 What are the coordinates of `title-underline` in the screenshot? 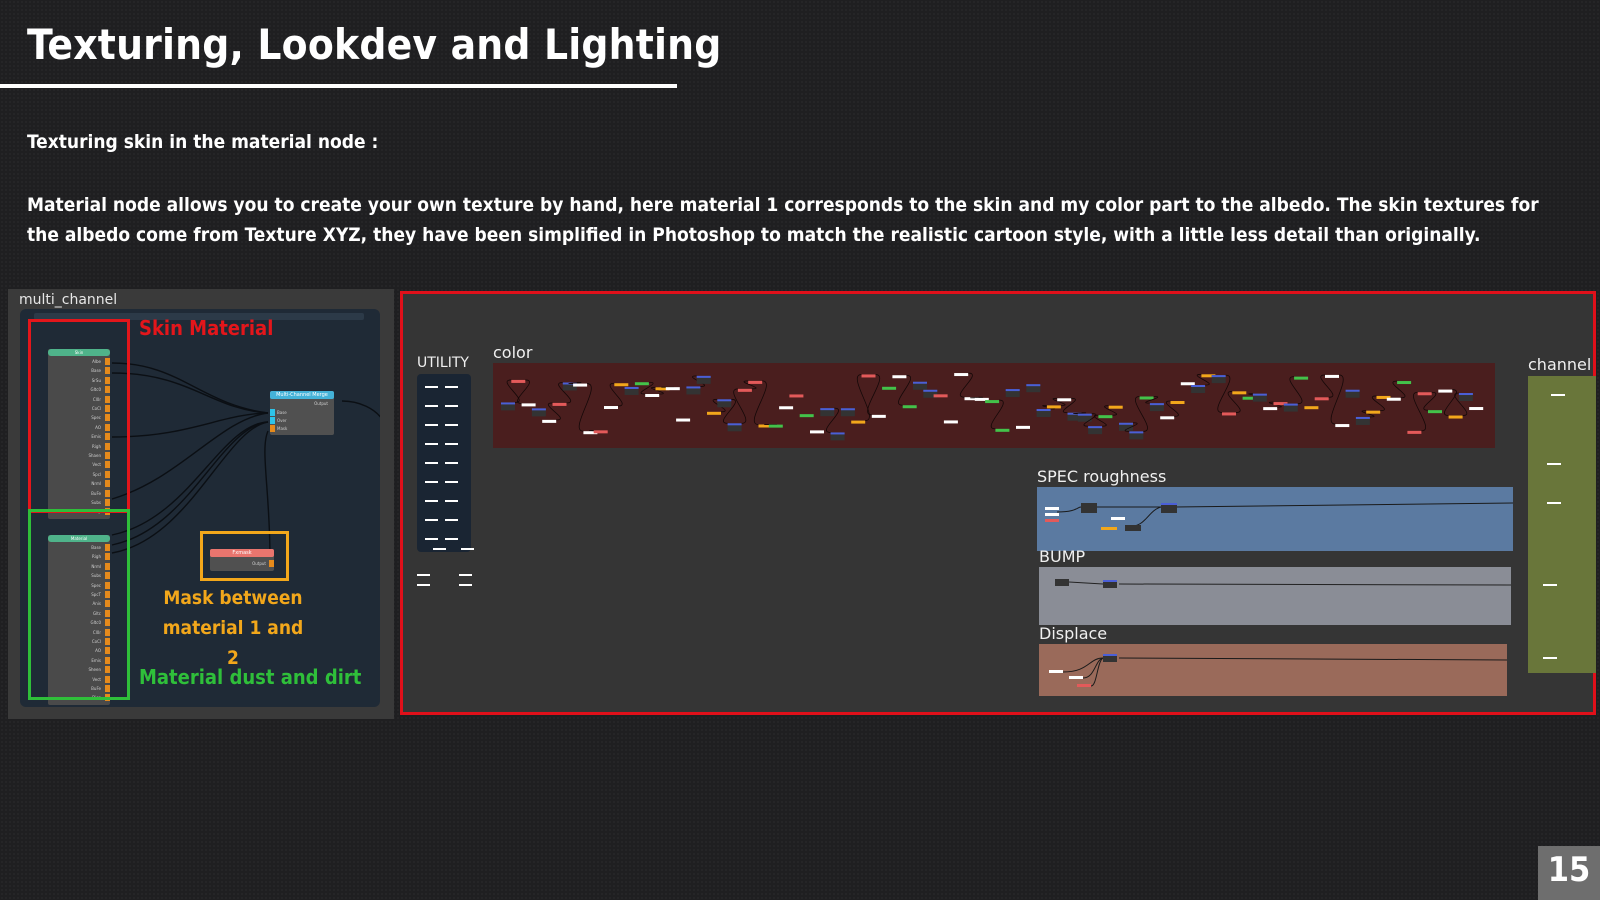 It's located at (338, 86).